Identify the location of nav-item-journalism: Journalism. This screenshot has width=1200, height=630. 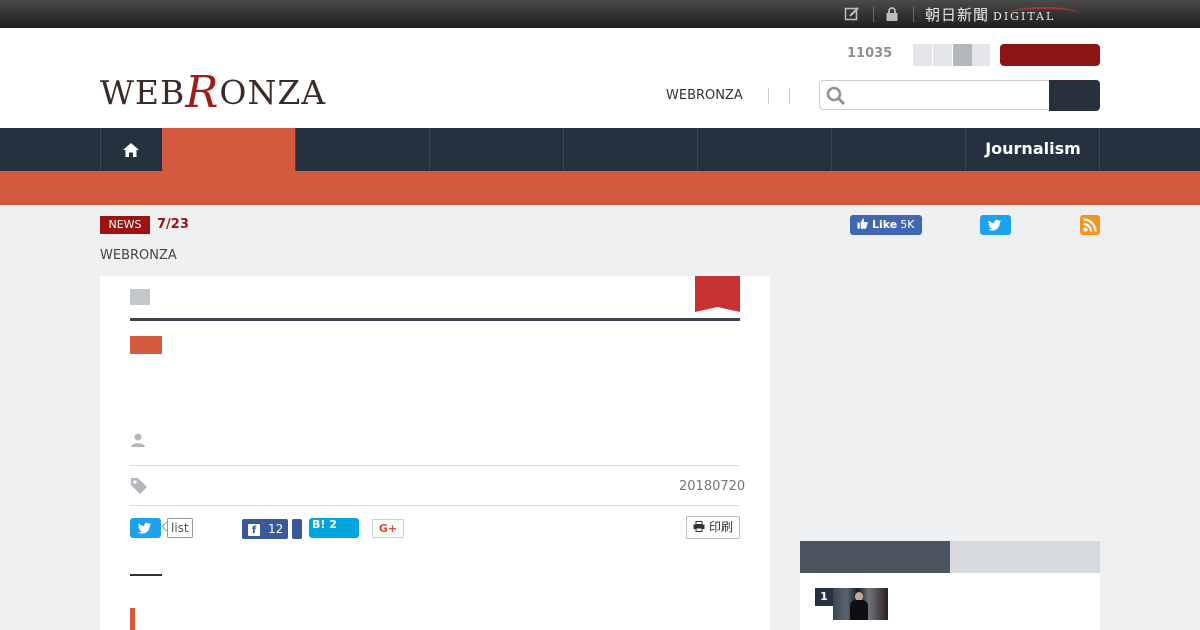
(1033, 149).